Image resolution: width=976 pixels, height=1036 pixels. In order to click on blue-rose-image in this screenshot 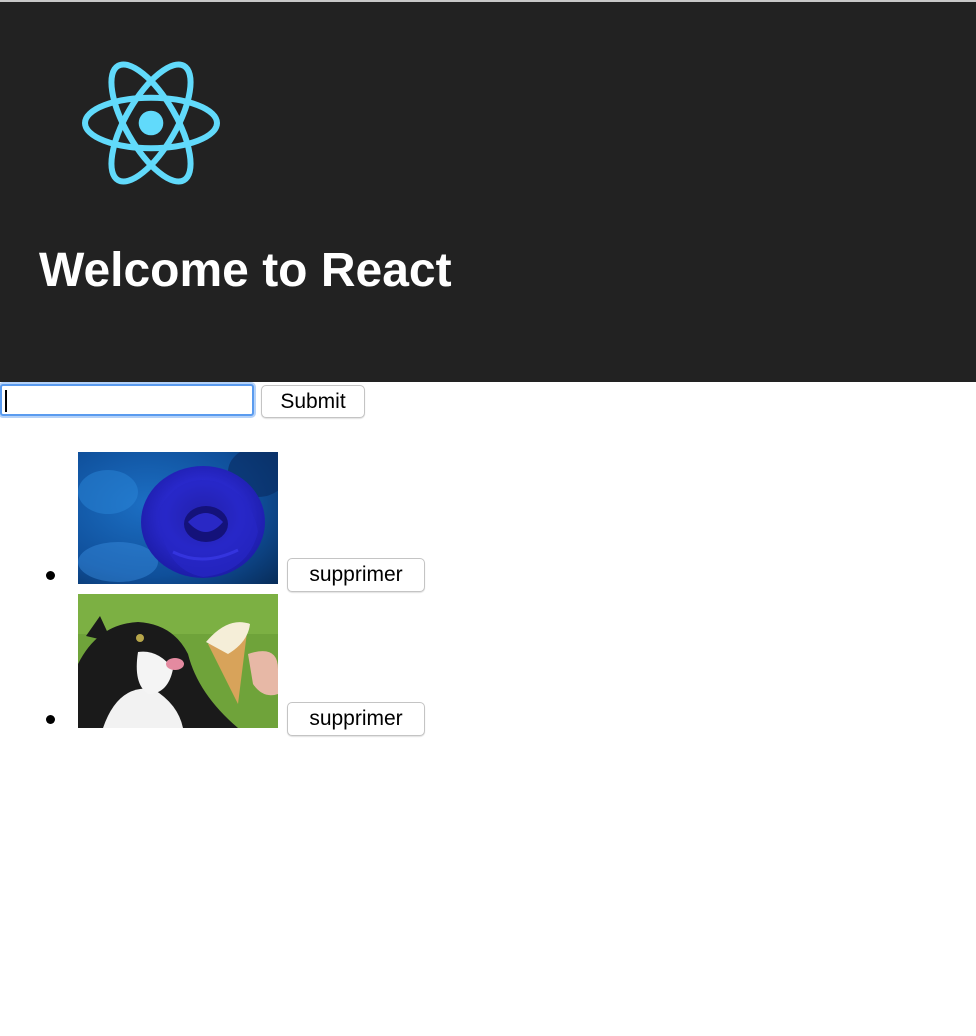, I will do `click(178, 518)`.